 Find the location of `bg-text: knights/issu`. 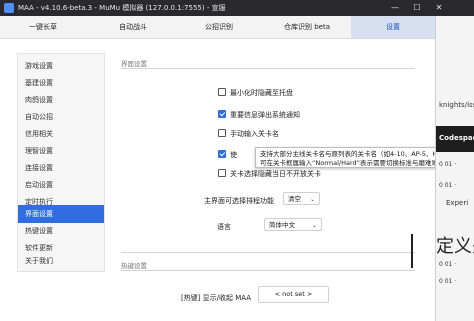

bg-text: knights/issu is located at coordinates (456, 105).